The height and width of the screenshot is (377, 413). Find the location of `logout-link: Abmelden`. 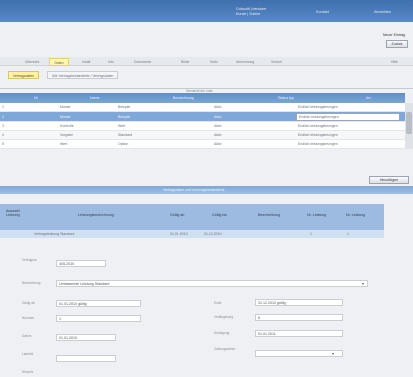

logout-link: Abmelden is located at coordinates (382, 12).